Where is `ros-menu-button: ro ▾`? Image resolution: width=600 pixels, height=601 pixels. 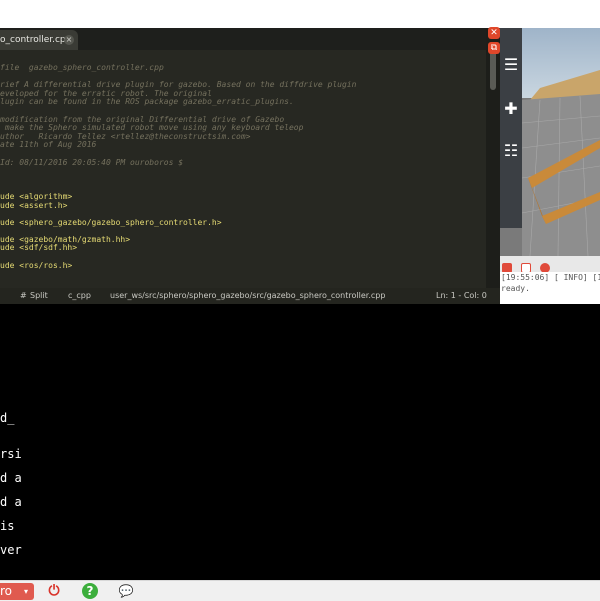
ros-menu-button: ro ▾ is located at coordinates (17, 591).